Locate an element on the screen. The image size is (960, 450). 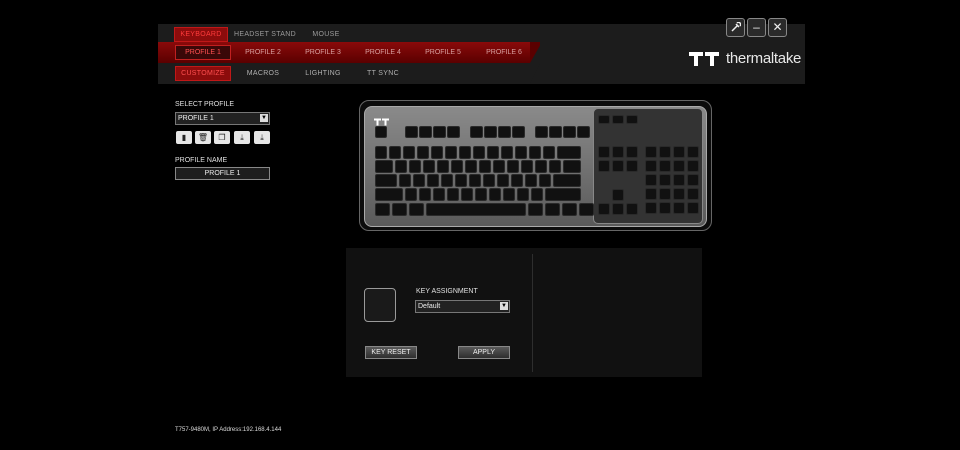
delete-profile-button: 🗑 is located at coordinates (203, 137).